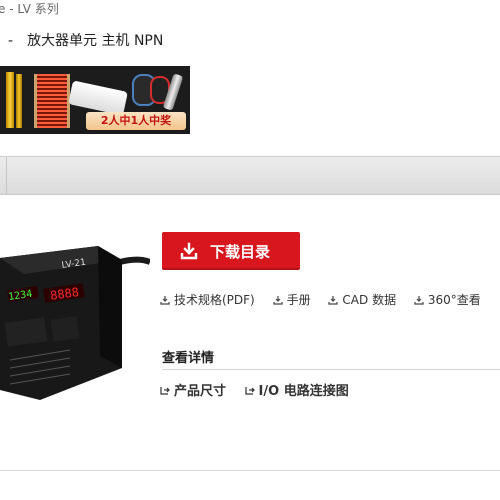 This screenshot has height=500, width=500. Describe the element at coordinates (6, 175) in the screenshot. I see `tab-divider` at that location.